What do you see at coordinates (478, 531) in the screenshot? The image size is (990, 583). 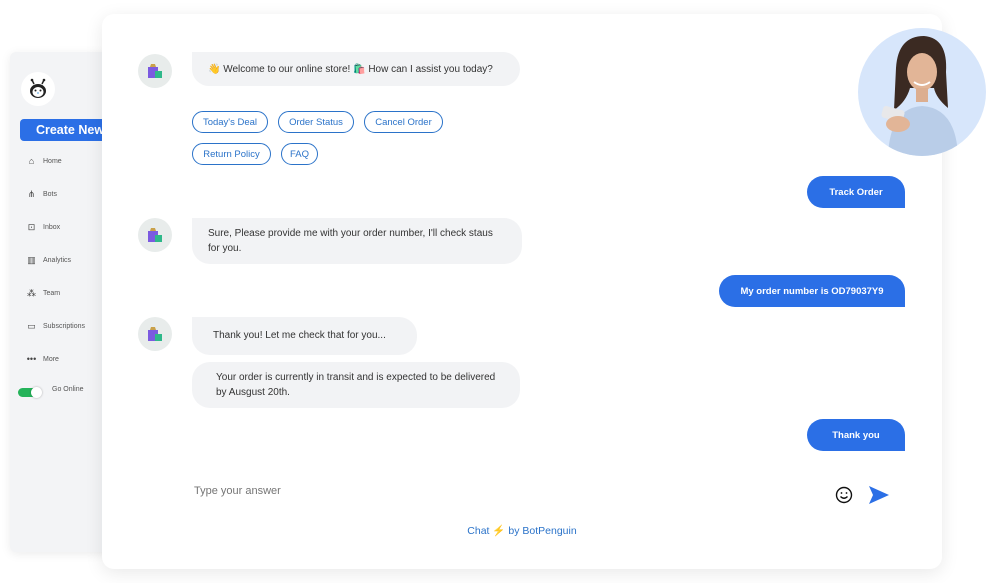 I see `footer-prefix: Chat` at bounding box center [478, 531].